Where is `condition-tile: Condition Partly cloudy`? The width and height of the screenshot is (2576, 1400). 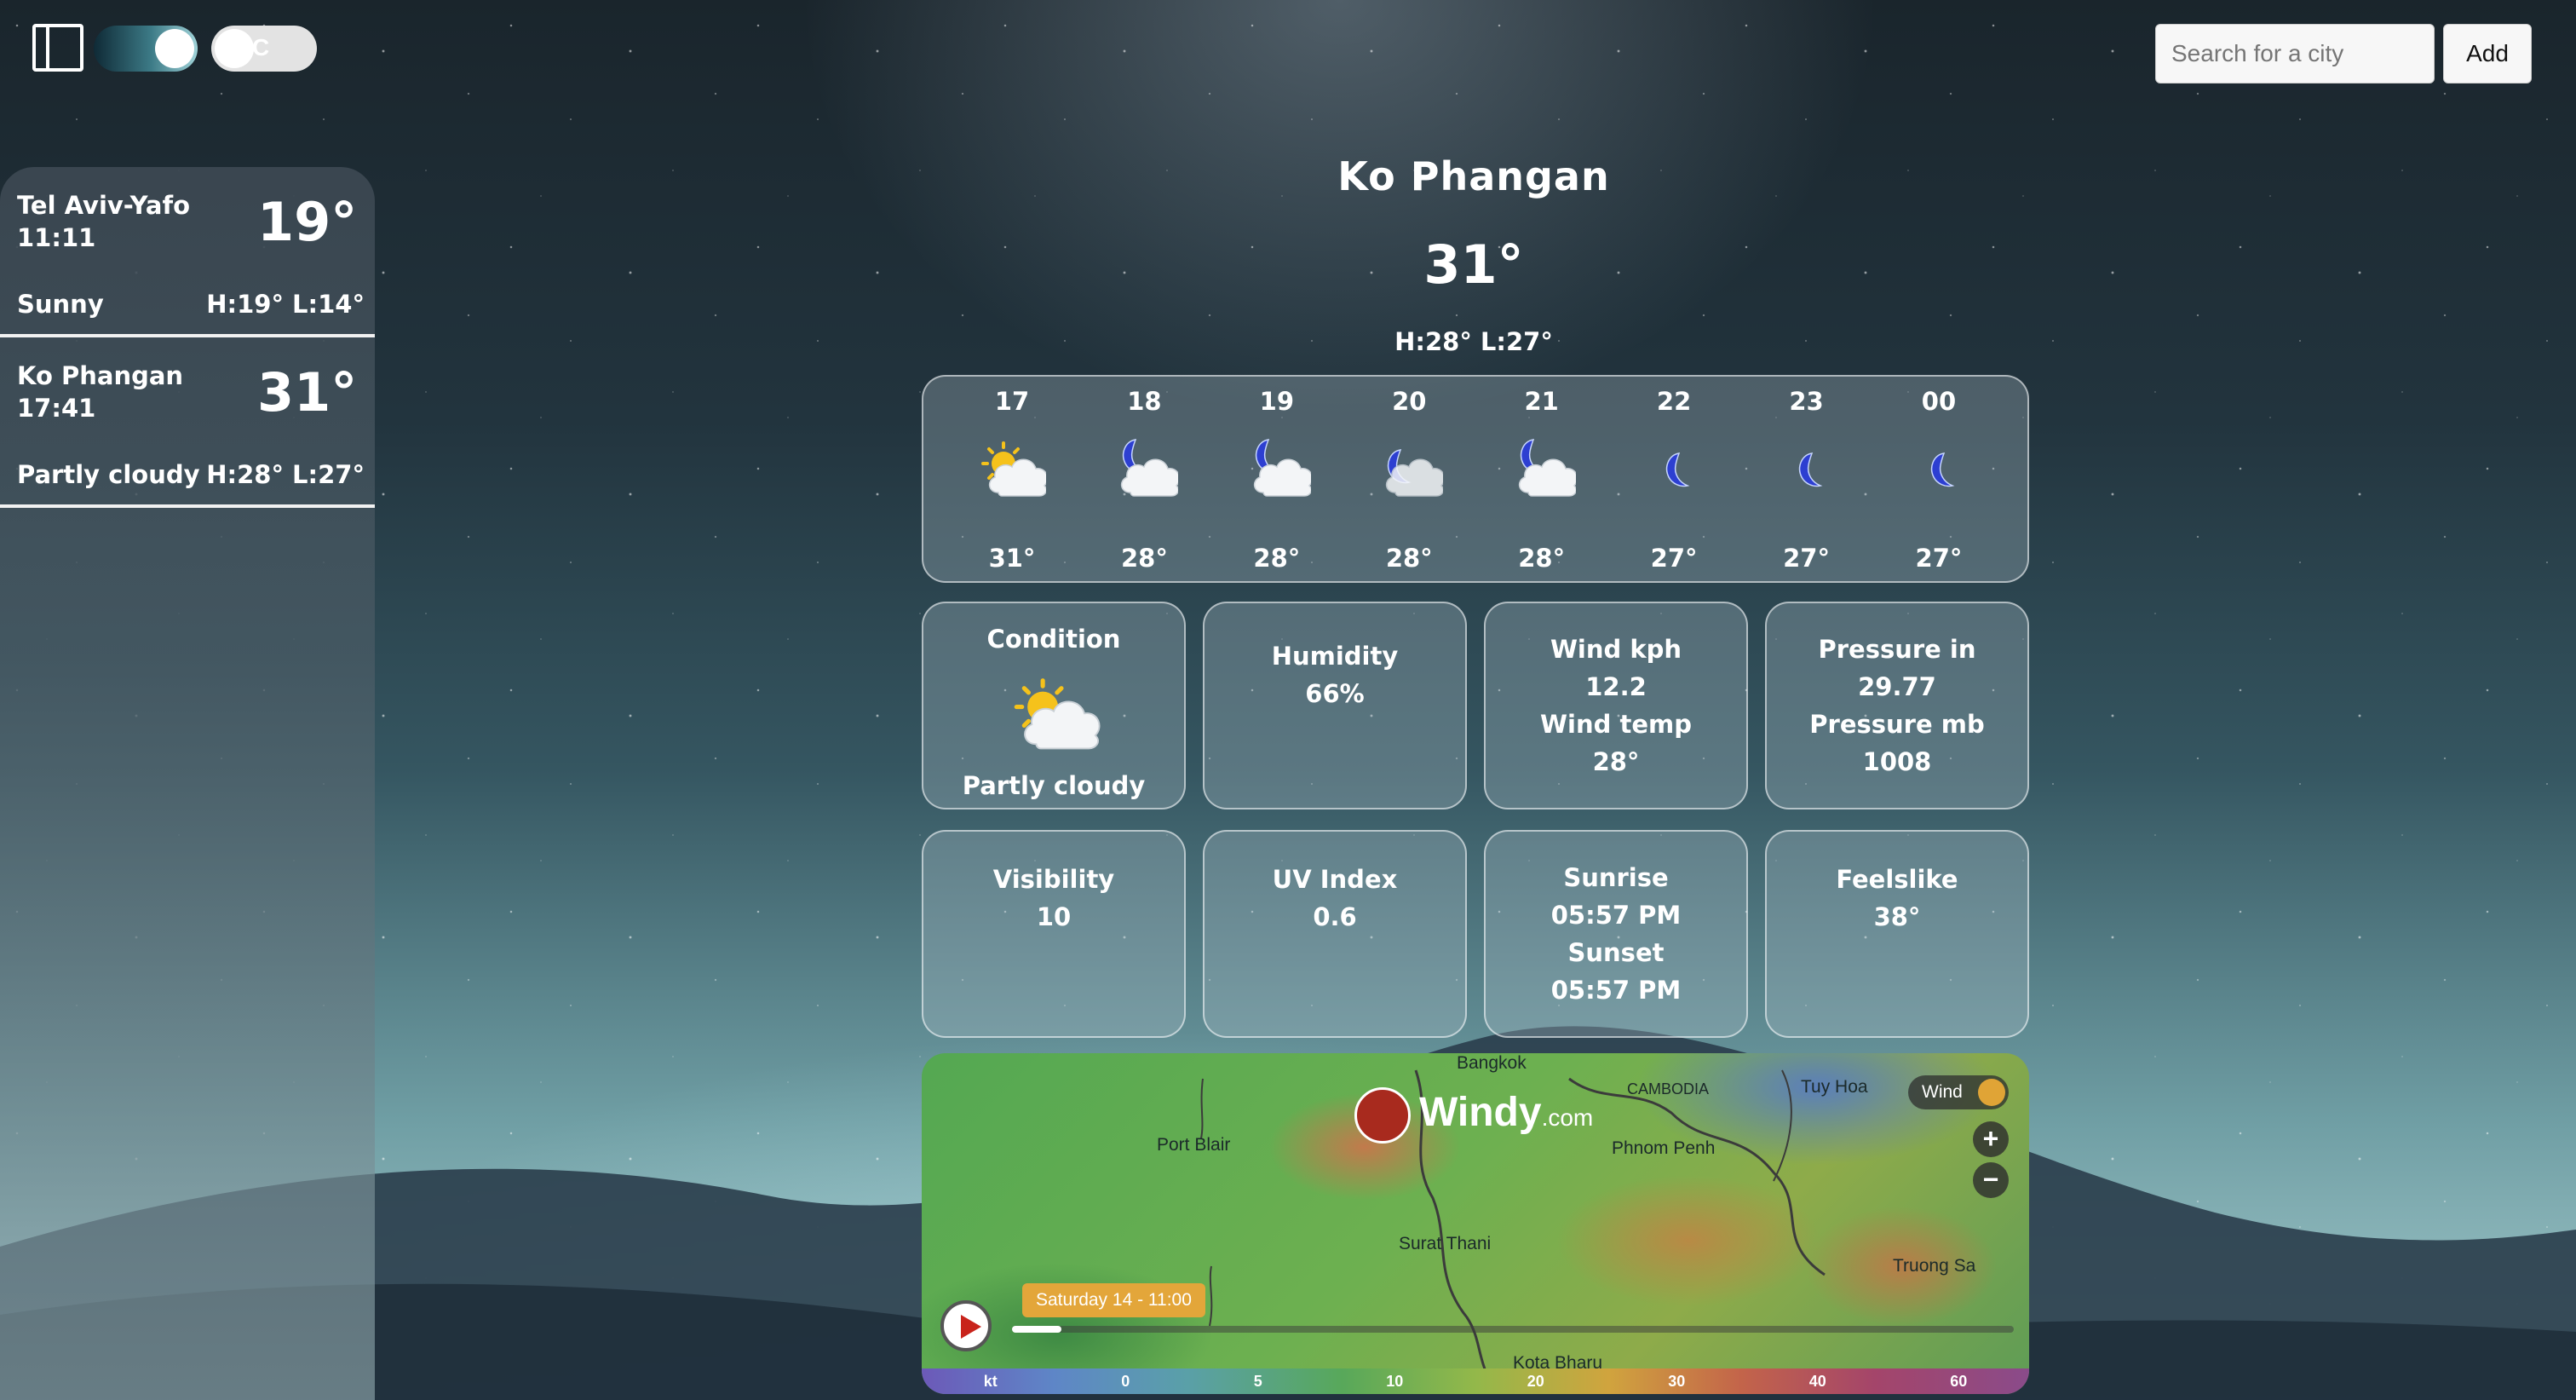
condition-tile: Condition Partly cloudy is located at coordinates (1054, 705).